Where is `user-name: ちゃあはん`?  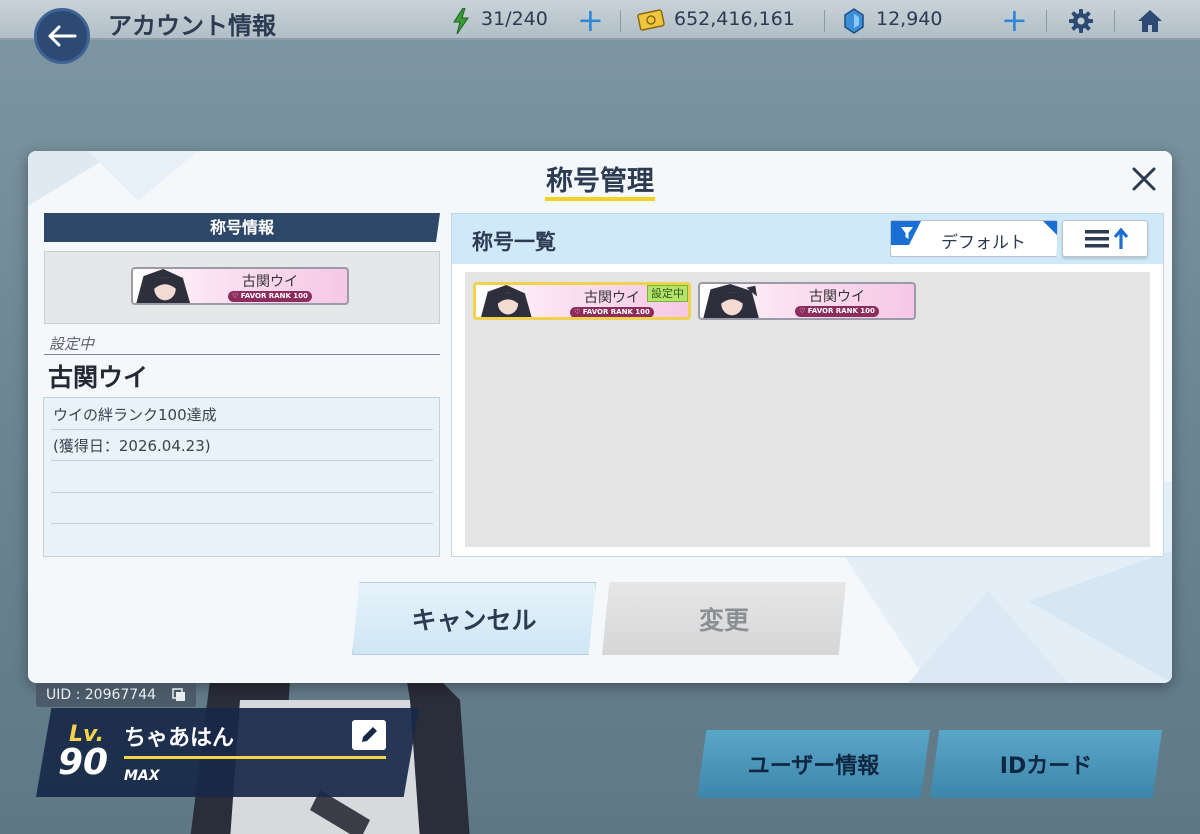 user-name: ちゃあはん is located at coordinates (179, 738).